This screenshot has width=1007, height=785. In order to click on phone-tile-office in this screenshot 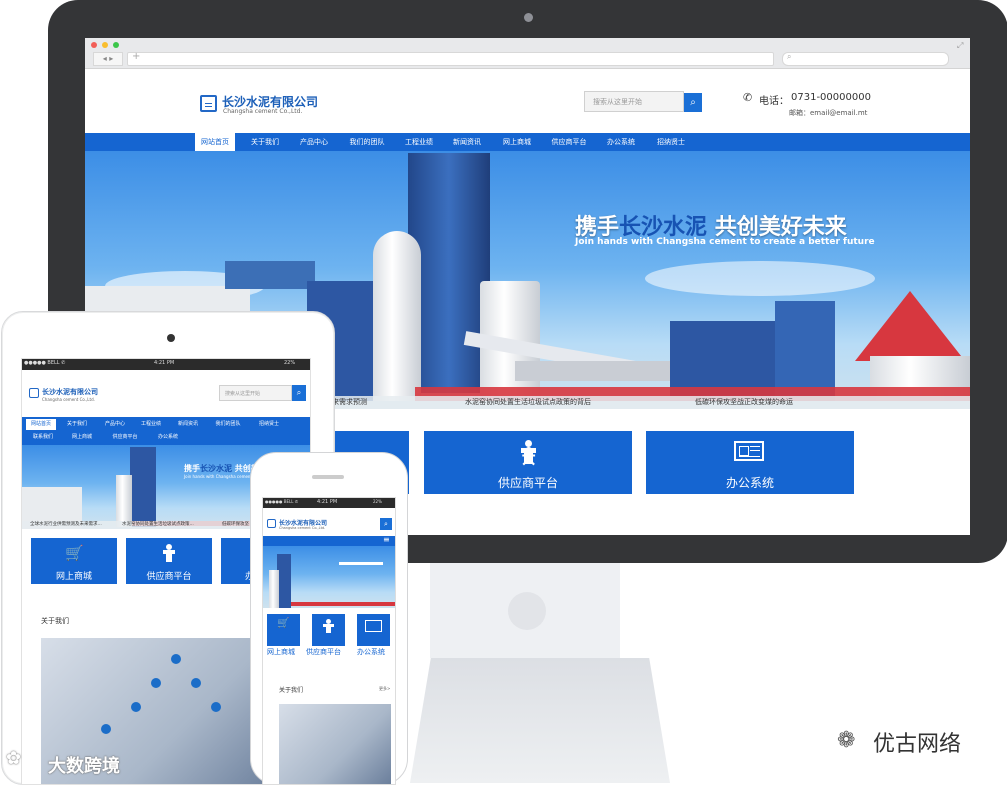, I will do `click(373, 630)`.